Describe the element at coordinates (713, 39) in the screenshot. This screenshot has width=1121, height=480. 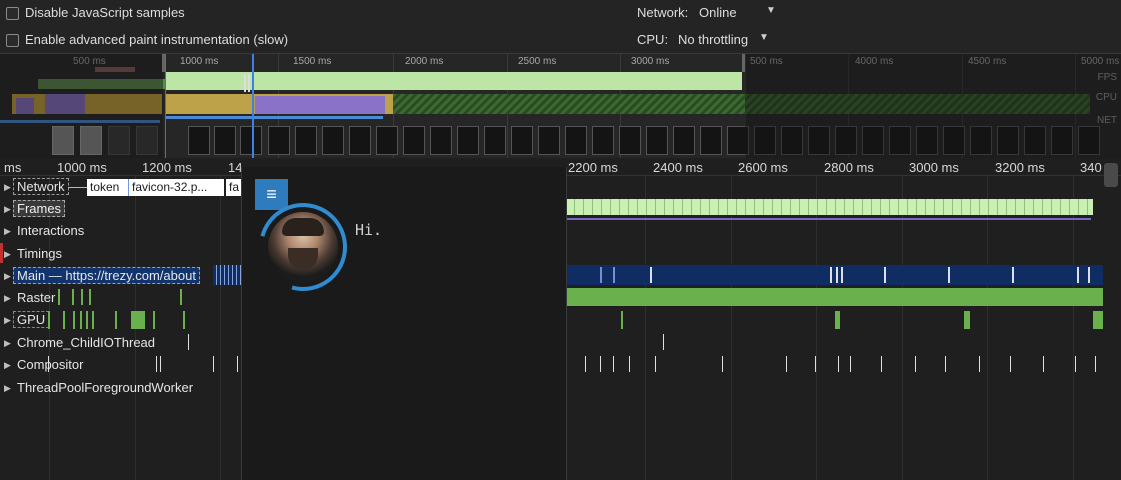
I see `cpu-throttling-select: No throttling` at that location.